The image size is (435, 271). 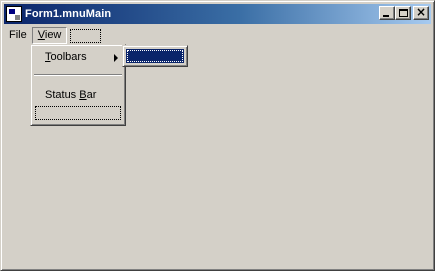 I want to click on menu-view-mnemonic: V, so click(x=41, y=35).